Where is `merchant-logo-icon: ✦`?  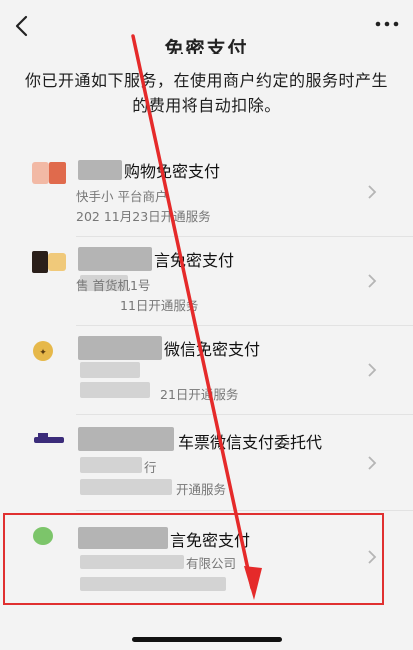
merchant-logo-icon: ✦ is located at coordinates (43, 351).